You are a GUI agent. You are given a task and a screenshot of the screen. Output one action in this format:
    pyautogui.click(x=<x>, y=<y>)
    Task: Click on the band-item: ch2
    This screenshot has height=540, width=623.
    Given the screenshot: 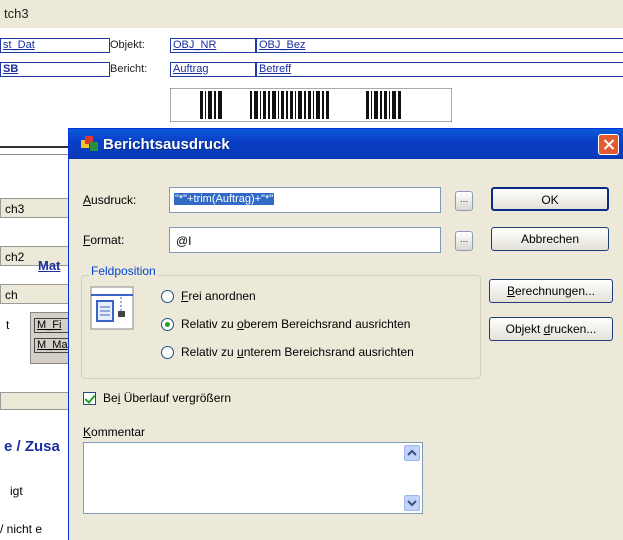 What is the action you would take?
    pyautogui.click(x=36, y=256)
    